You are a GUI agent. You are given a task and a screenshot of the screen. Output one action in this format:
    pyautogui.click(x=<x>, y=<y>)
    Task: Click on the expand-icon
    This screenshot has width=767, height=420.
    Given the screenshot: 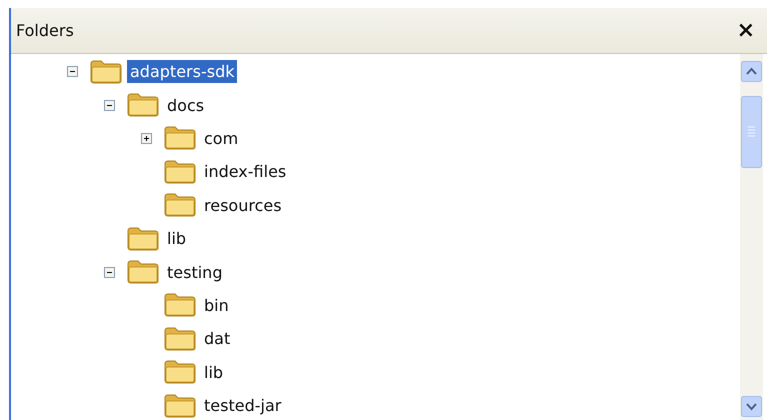 What is the action you would take?
    pyautogui.click(x=146, y=138)
    